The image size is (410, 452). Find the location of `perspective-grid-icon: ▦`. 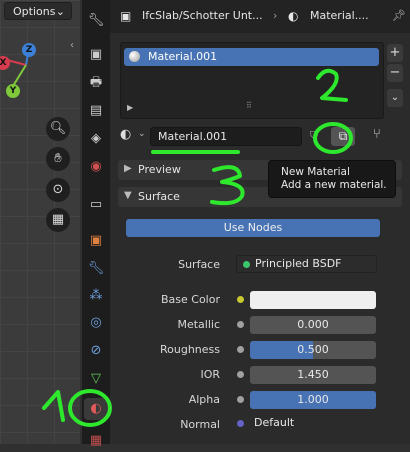

perspective-grid-icon: ▦ is located at coordinates (58, 220).